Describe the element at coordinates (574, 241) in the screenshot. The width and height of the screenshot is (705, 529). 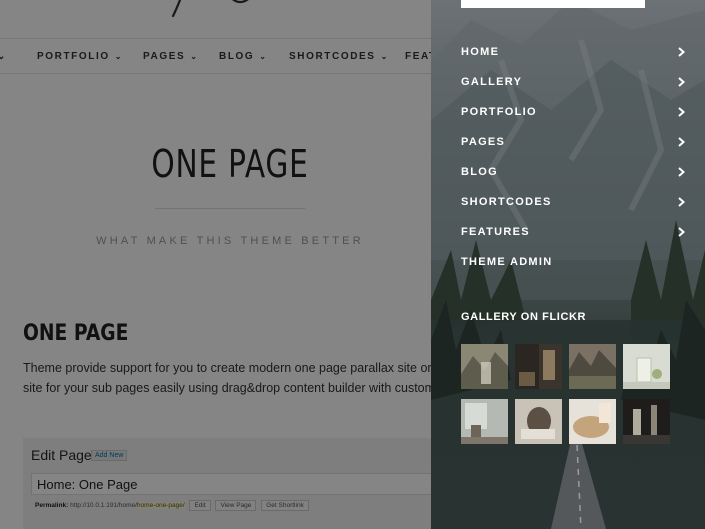
I see `side-menu-item-features: FEATURES` at that location.